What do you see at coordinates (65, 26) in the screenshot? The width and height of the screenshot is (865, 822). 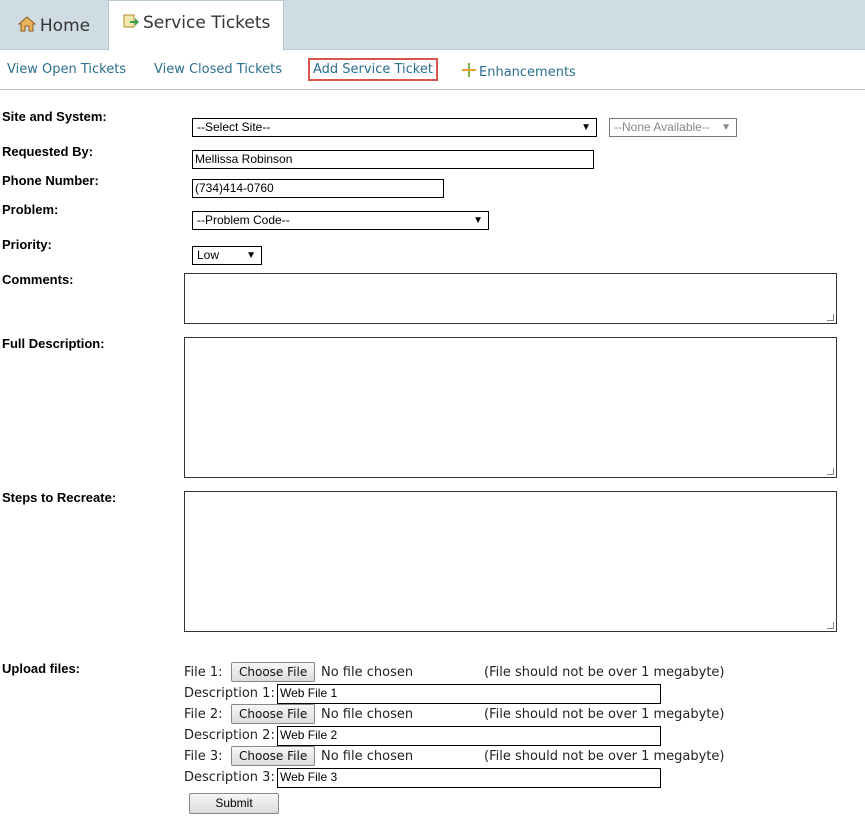 I see `tab-home-label: Home` at bounding box center [65, 26].